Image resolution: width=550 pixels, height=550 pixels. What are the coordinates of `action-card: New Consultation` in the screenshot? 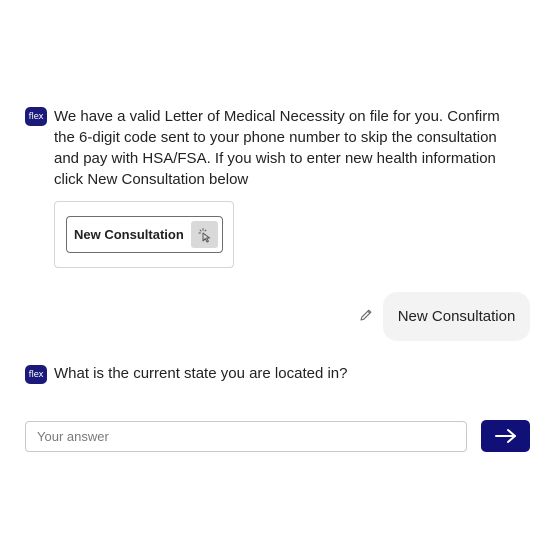 It's located at (144, 234).